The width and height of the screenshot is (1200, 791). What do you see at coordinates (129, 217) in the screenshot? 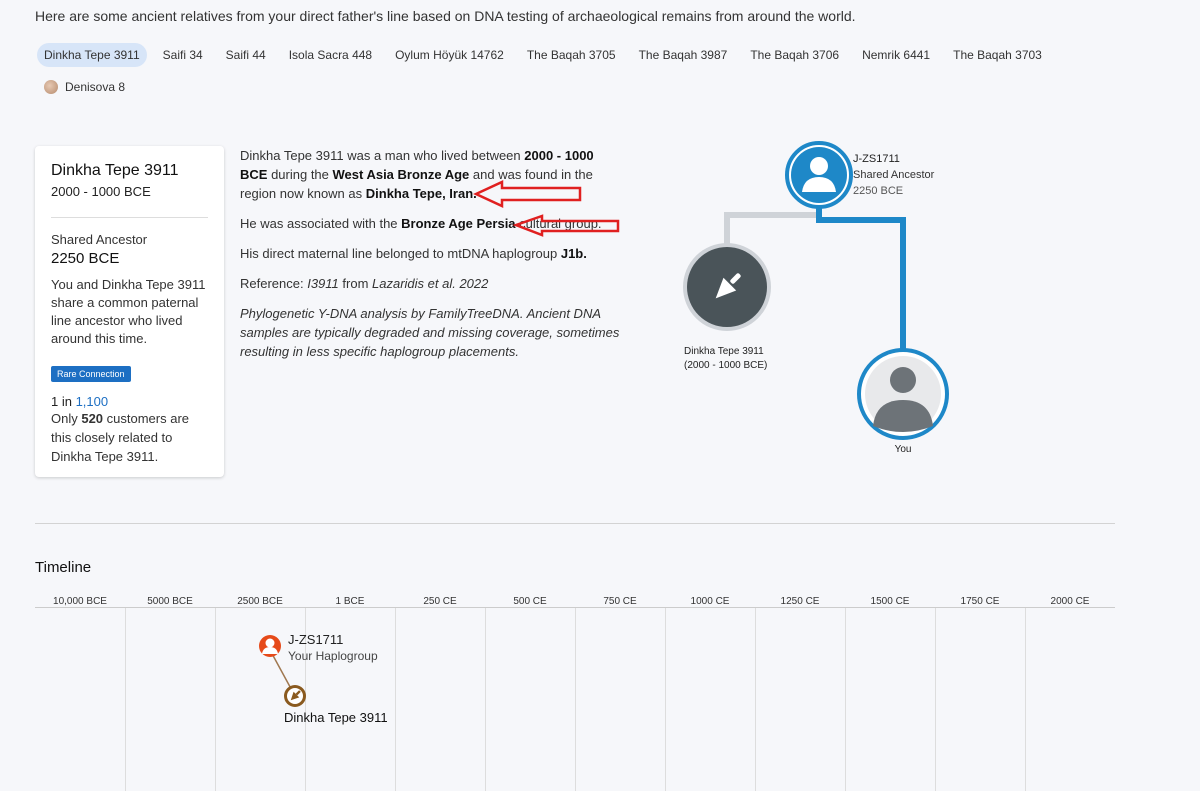
I see `card-divider` at bounding box center [129, 217].